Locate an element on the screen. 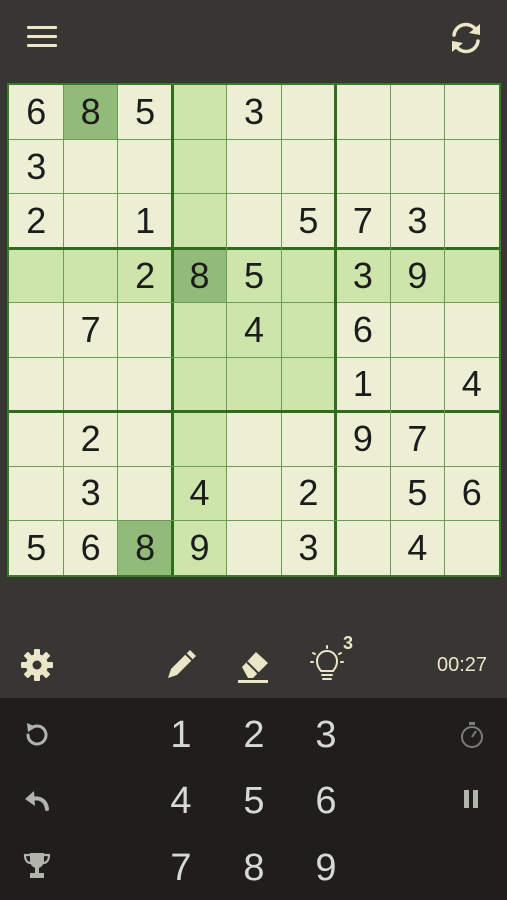 This screenshot has width=507, height=900. restart-icon is located at coordinates (37, 737).